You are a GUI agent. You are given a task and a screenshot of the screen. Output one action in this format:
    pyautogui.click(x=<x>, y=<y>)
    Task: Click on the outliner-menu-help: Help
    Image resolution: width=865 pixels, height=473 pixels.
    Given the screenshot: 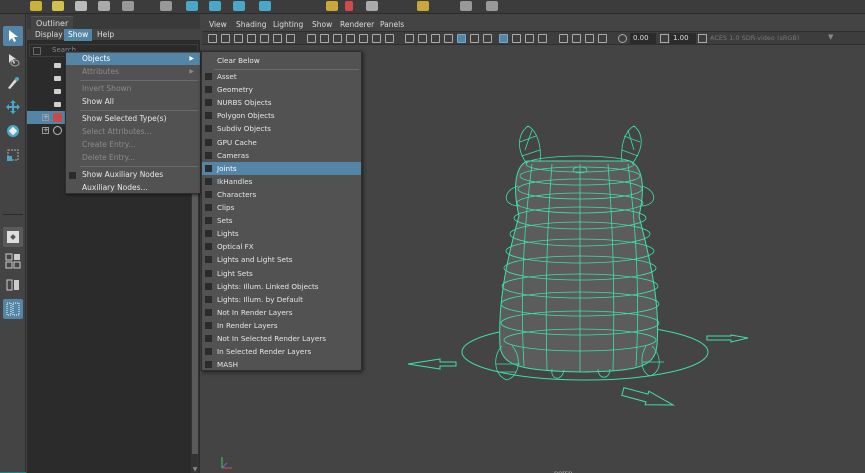 What is the action you would take?
    pyautogui.click(x=105, y=35)
    